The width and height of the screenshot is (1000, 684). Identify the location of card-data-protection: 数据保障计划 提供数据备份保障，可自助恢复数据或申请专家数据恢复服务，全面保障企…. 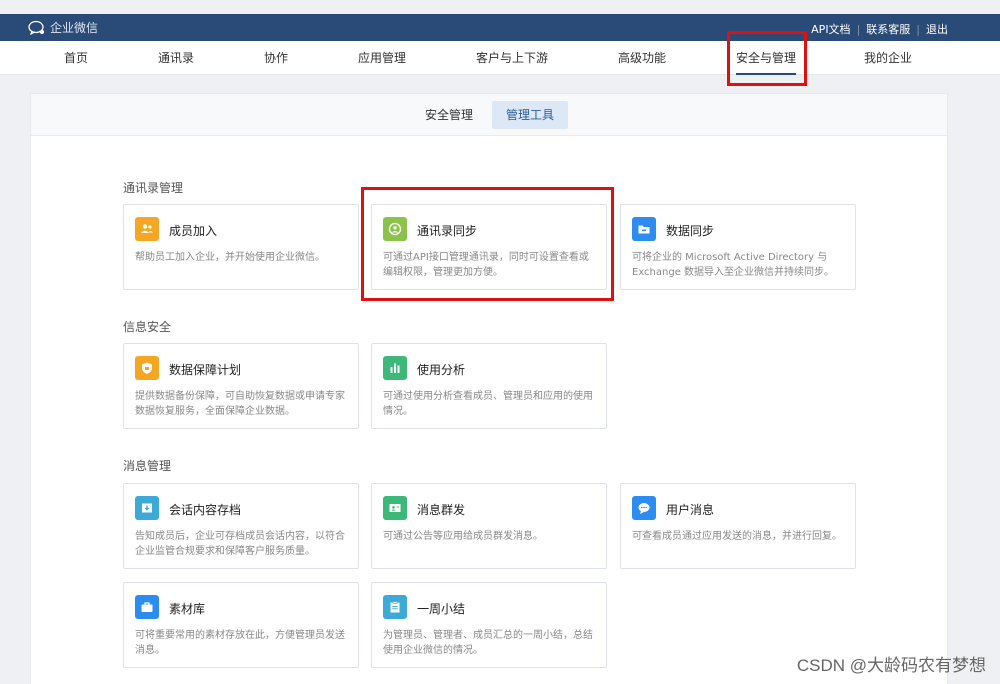
(241, 386).